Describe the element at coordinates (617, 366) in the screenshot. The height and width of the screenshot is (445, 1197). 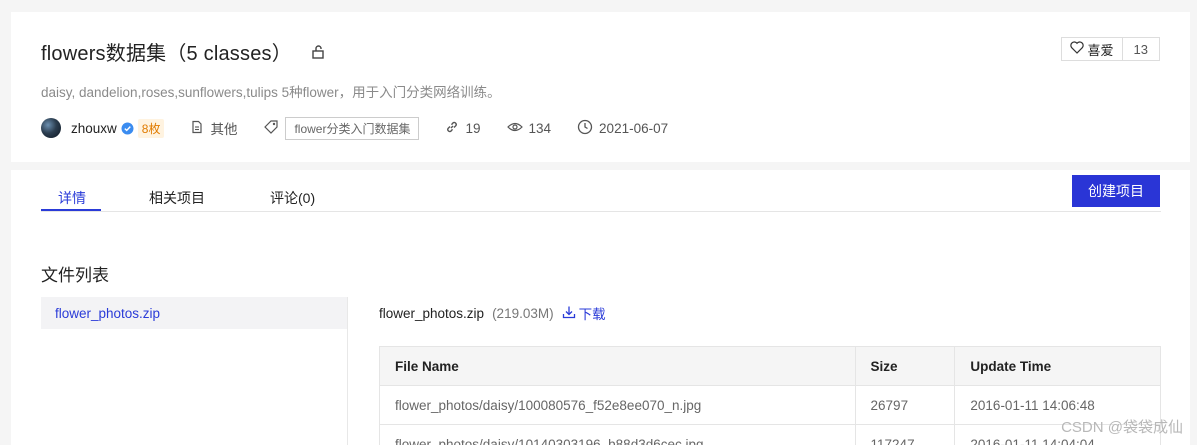
I see `column-header-file-name: File Name` at that location.